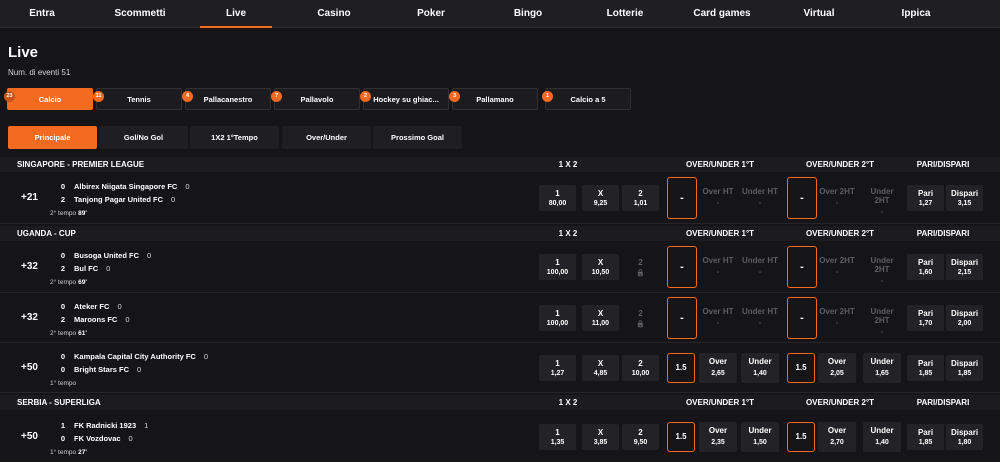 The height and width of the screenshot is (462, 1000). What do you see at coordinates (964, 437) in the screenshot?
I see `dispari-button: Dispari 1,80` at bounding box center [964, 437].